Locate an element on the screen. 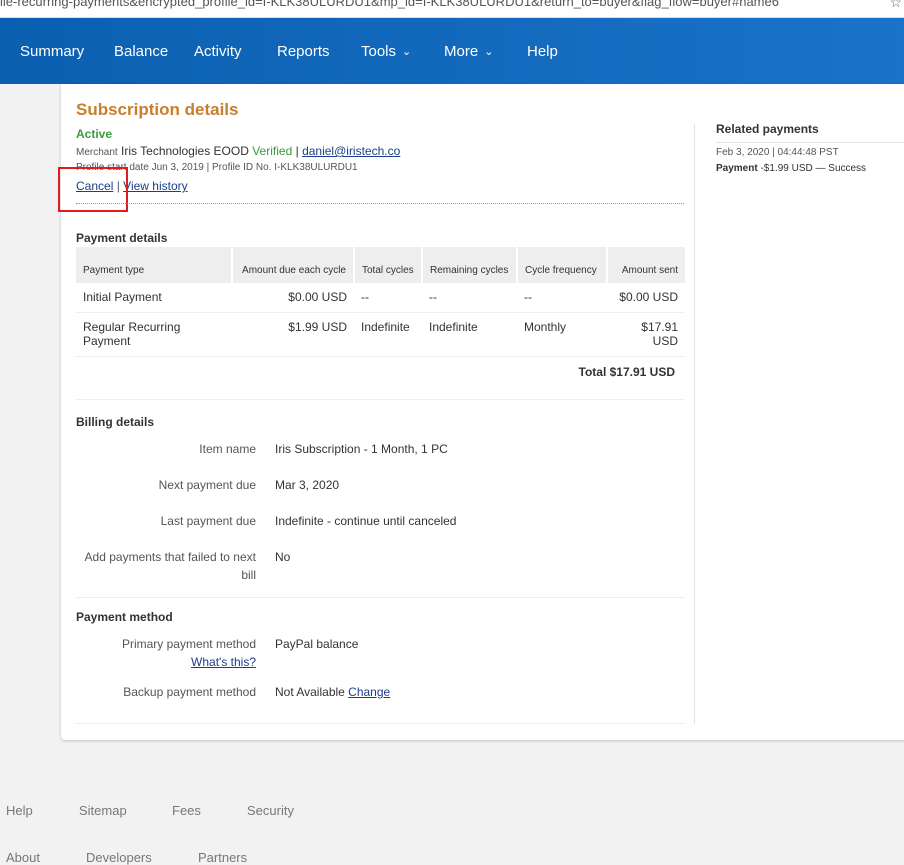  nav-more-label: More is located at coordinates (461, 51).